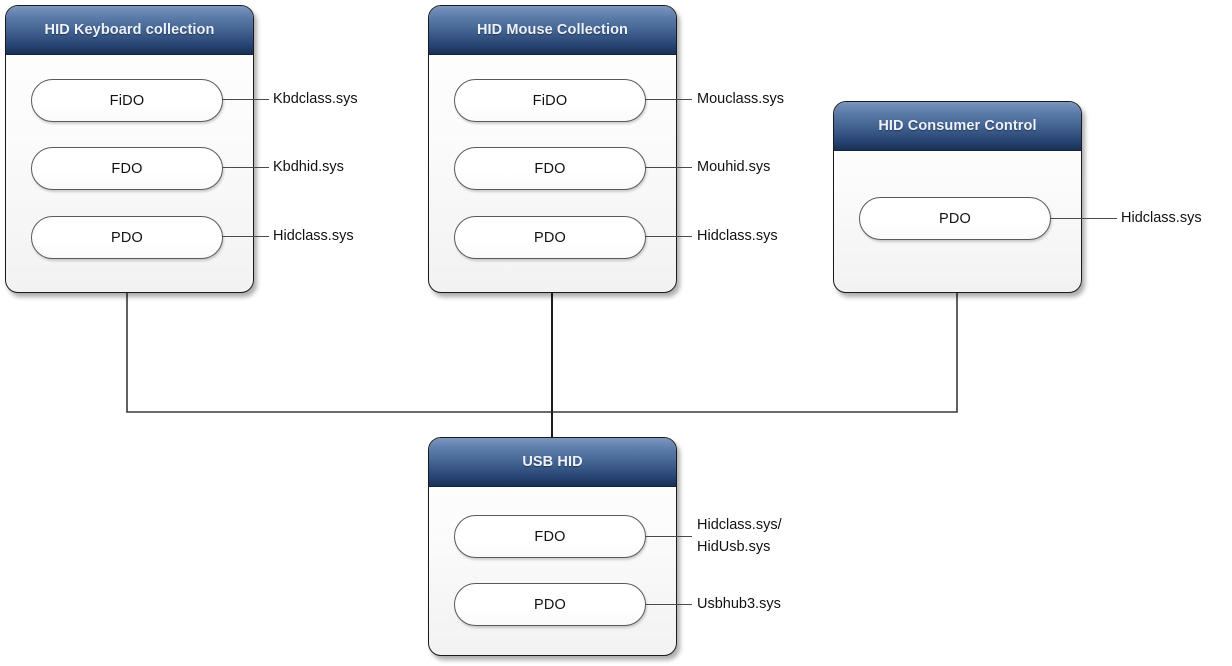 This screenshot has height=666, width=1232. Describe the element at coordinates (668, 236) in the screenshot. I see `leader-line-hidclass-mouse` at that location.